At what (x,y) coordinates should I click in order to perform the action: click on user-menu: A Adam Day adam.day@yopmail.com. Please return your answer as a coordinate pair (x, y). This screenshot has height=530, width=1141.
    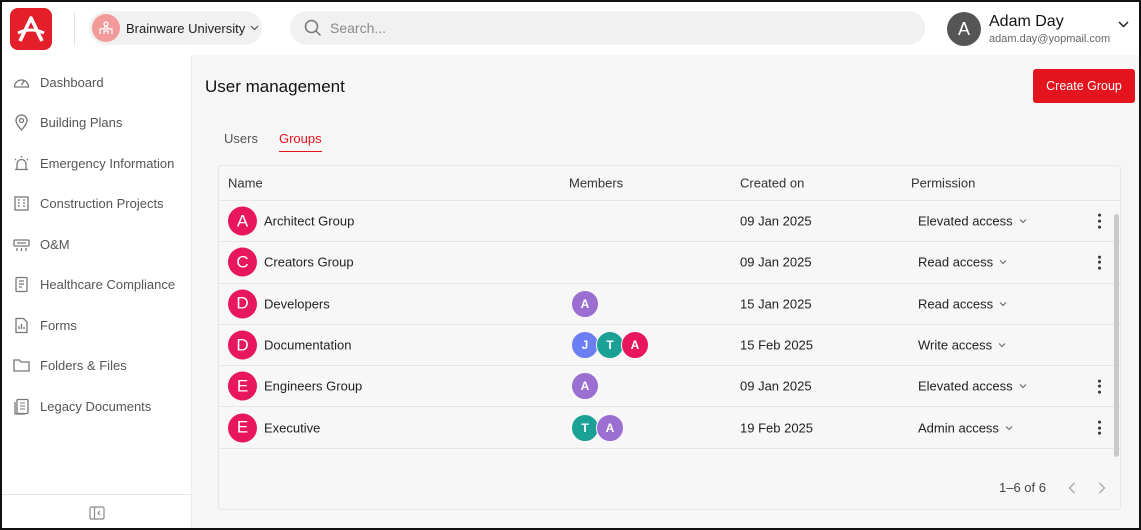
    Looking at the image, I should click on (1042, 29).